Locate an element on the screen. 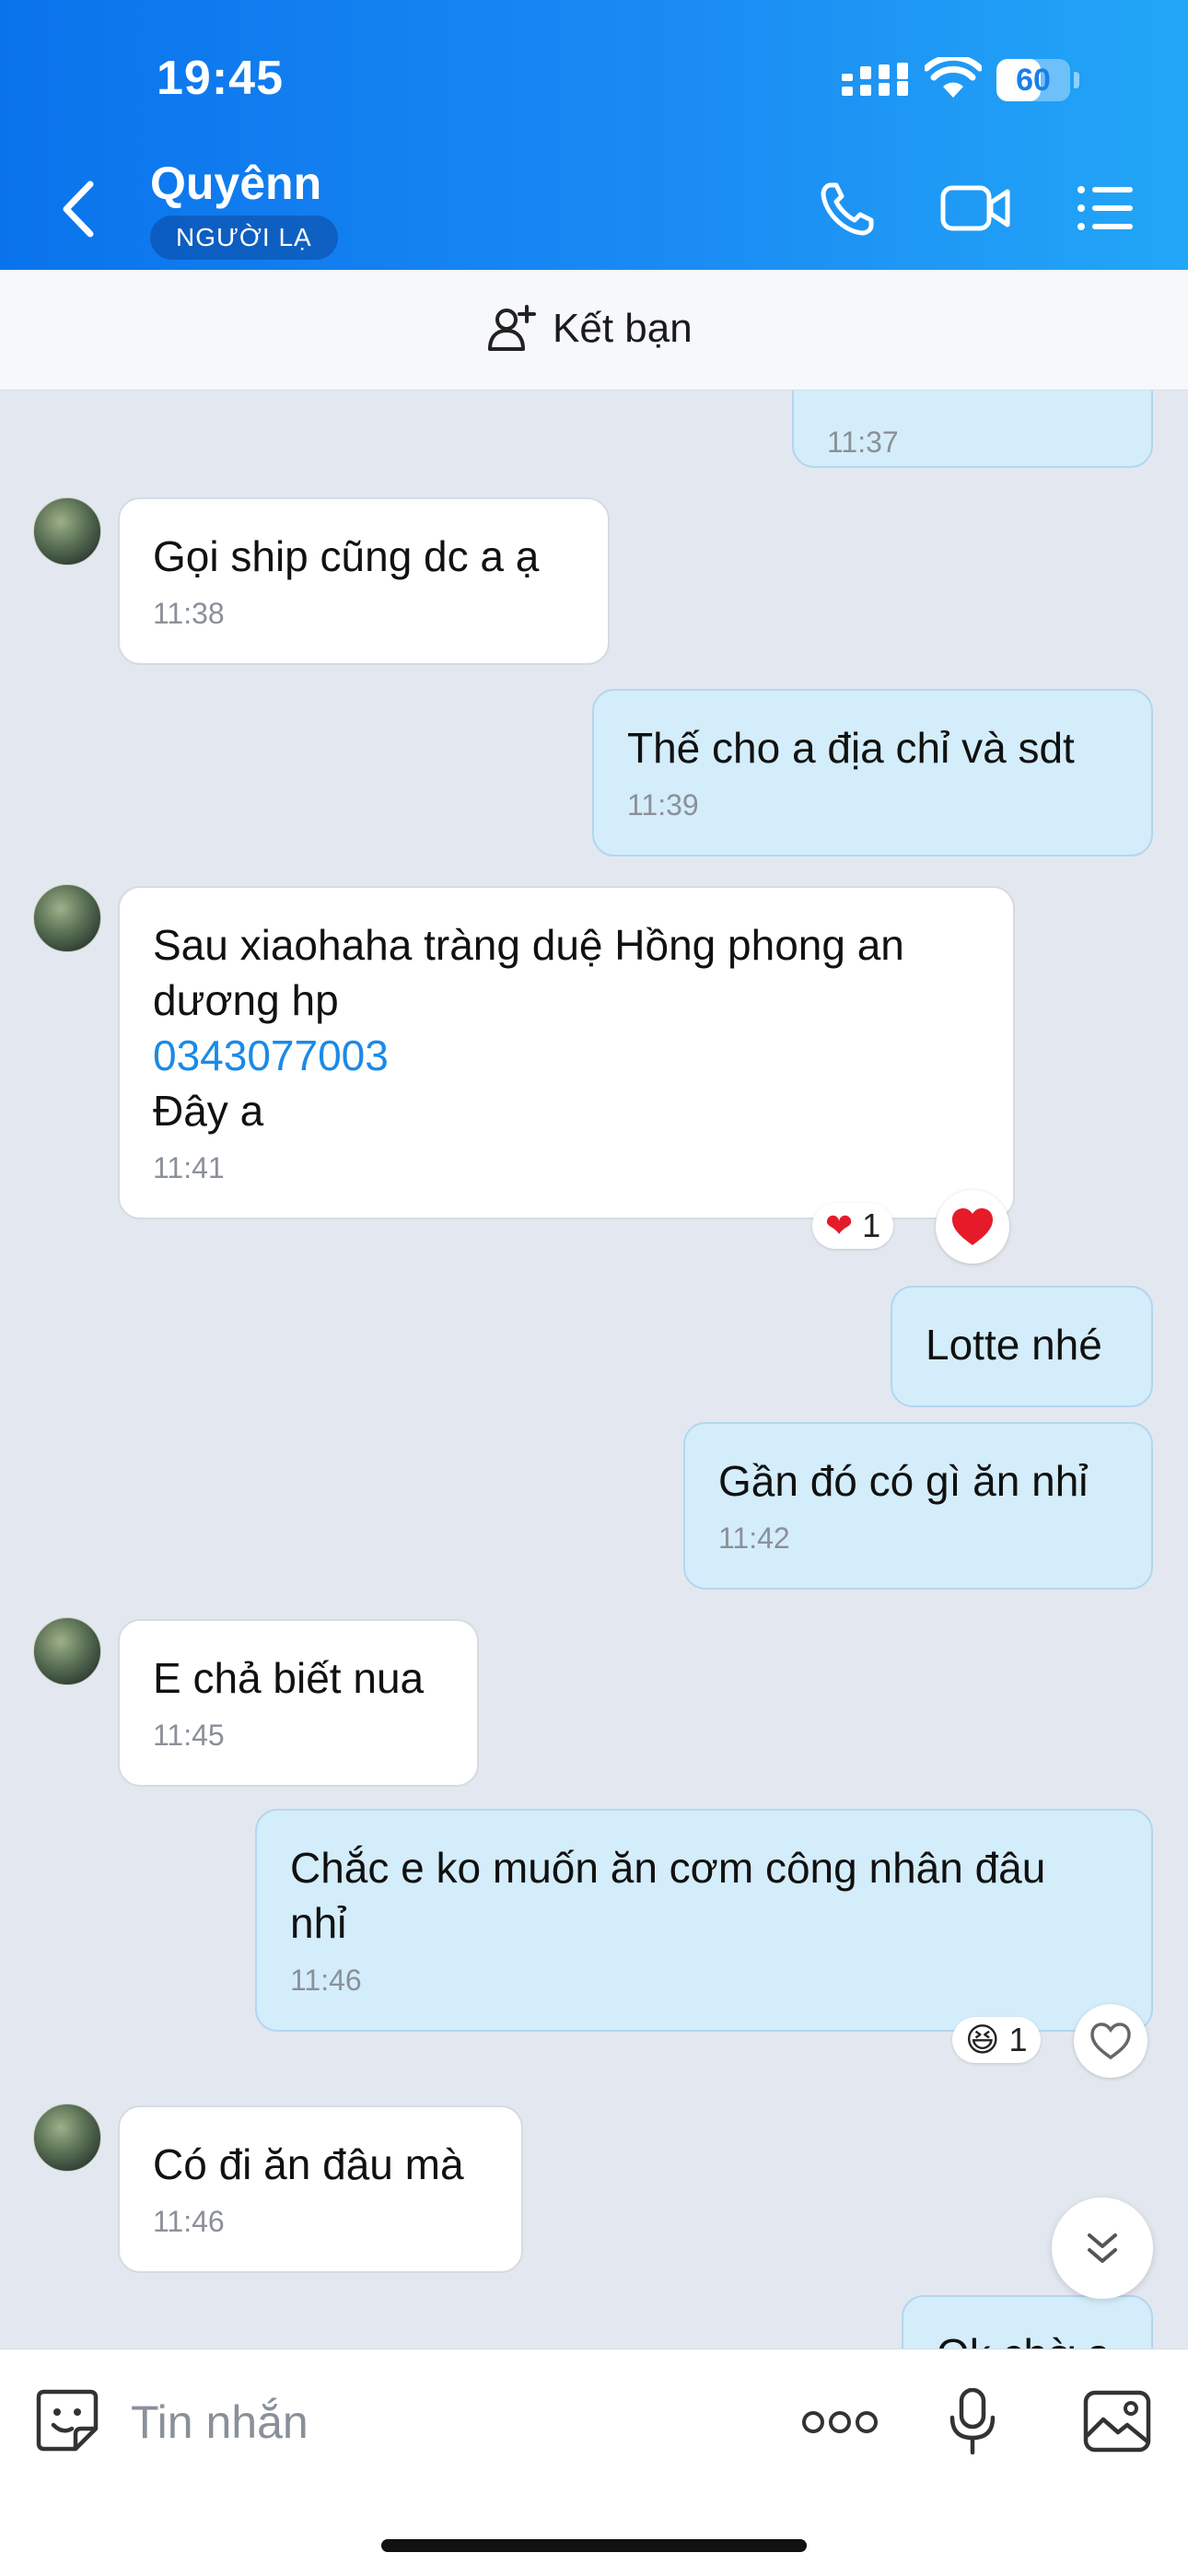  message-bubble-outgoing: Lotte nhé is located at coordinates (1022, 1346).